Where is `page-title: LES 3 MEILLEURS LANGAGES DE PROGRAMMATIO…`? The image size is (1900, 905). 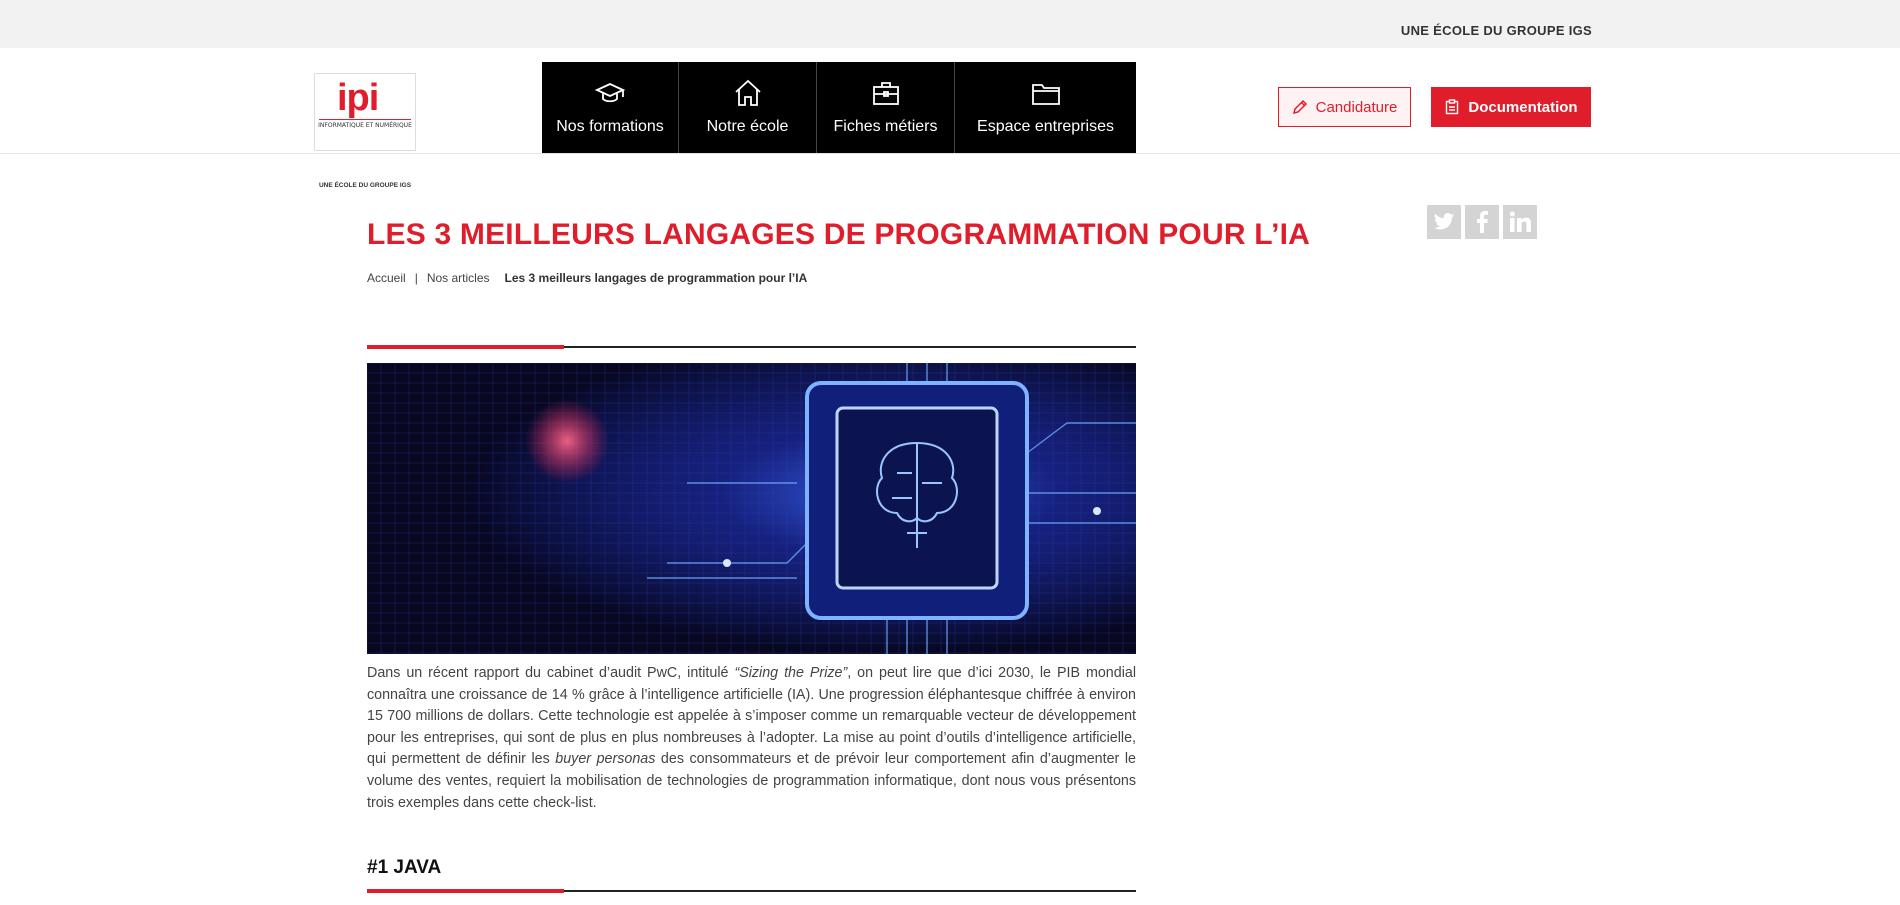 page-title: LES 3 MEILLEURS LANGAGES DE PROGRAMMATIO… is located at coordinates (839, 234).